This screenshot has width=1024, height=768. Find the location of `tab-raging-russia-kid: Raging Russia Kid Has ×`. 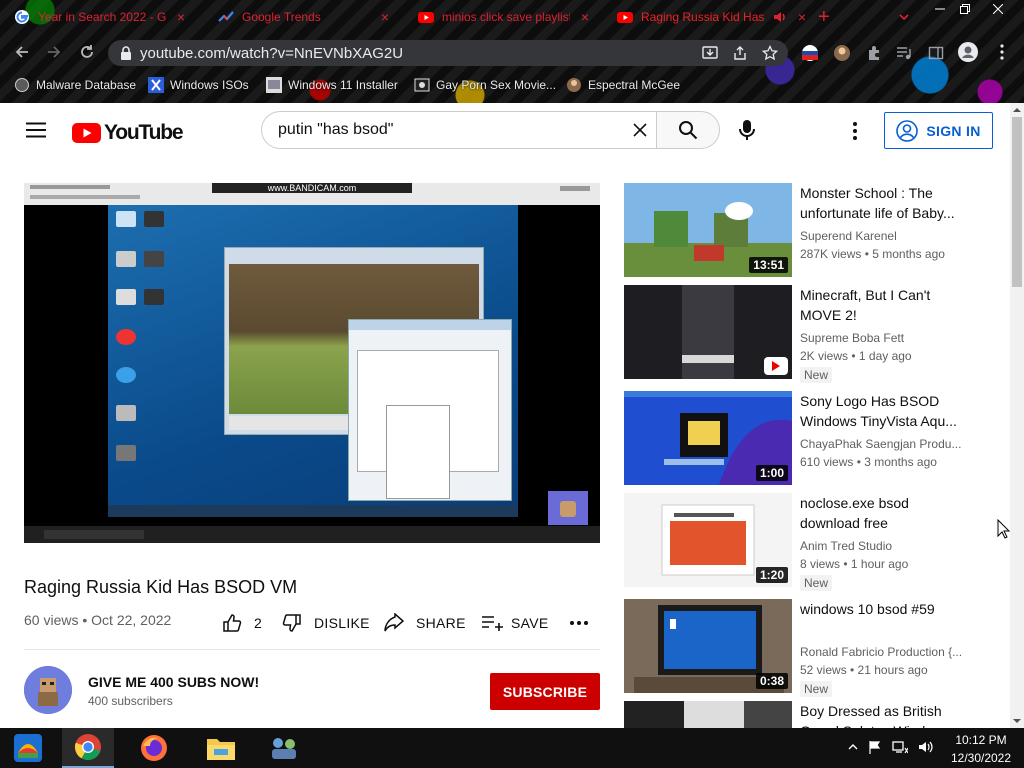

tab-raging-russia-kid: Raging Russia Kid Has × is located at coordinates (713, 17).